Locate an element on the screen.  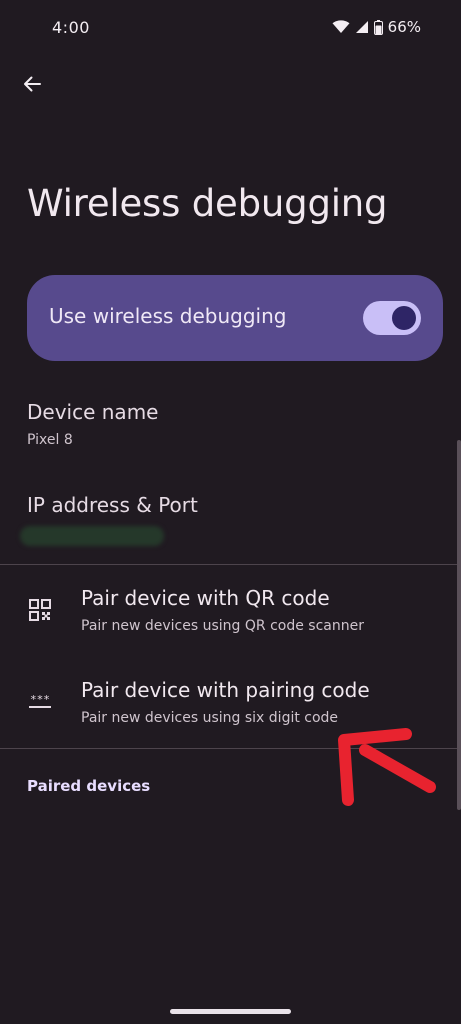
ip-address-title: IP address & Port is located at coordinates (112, 505).